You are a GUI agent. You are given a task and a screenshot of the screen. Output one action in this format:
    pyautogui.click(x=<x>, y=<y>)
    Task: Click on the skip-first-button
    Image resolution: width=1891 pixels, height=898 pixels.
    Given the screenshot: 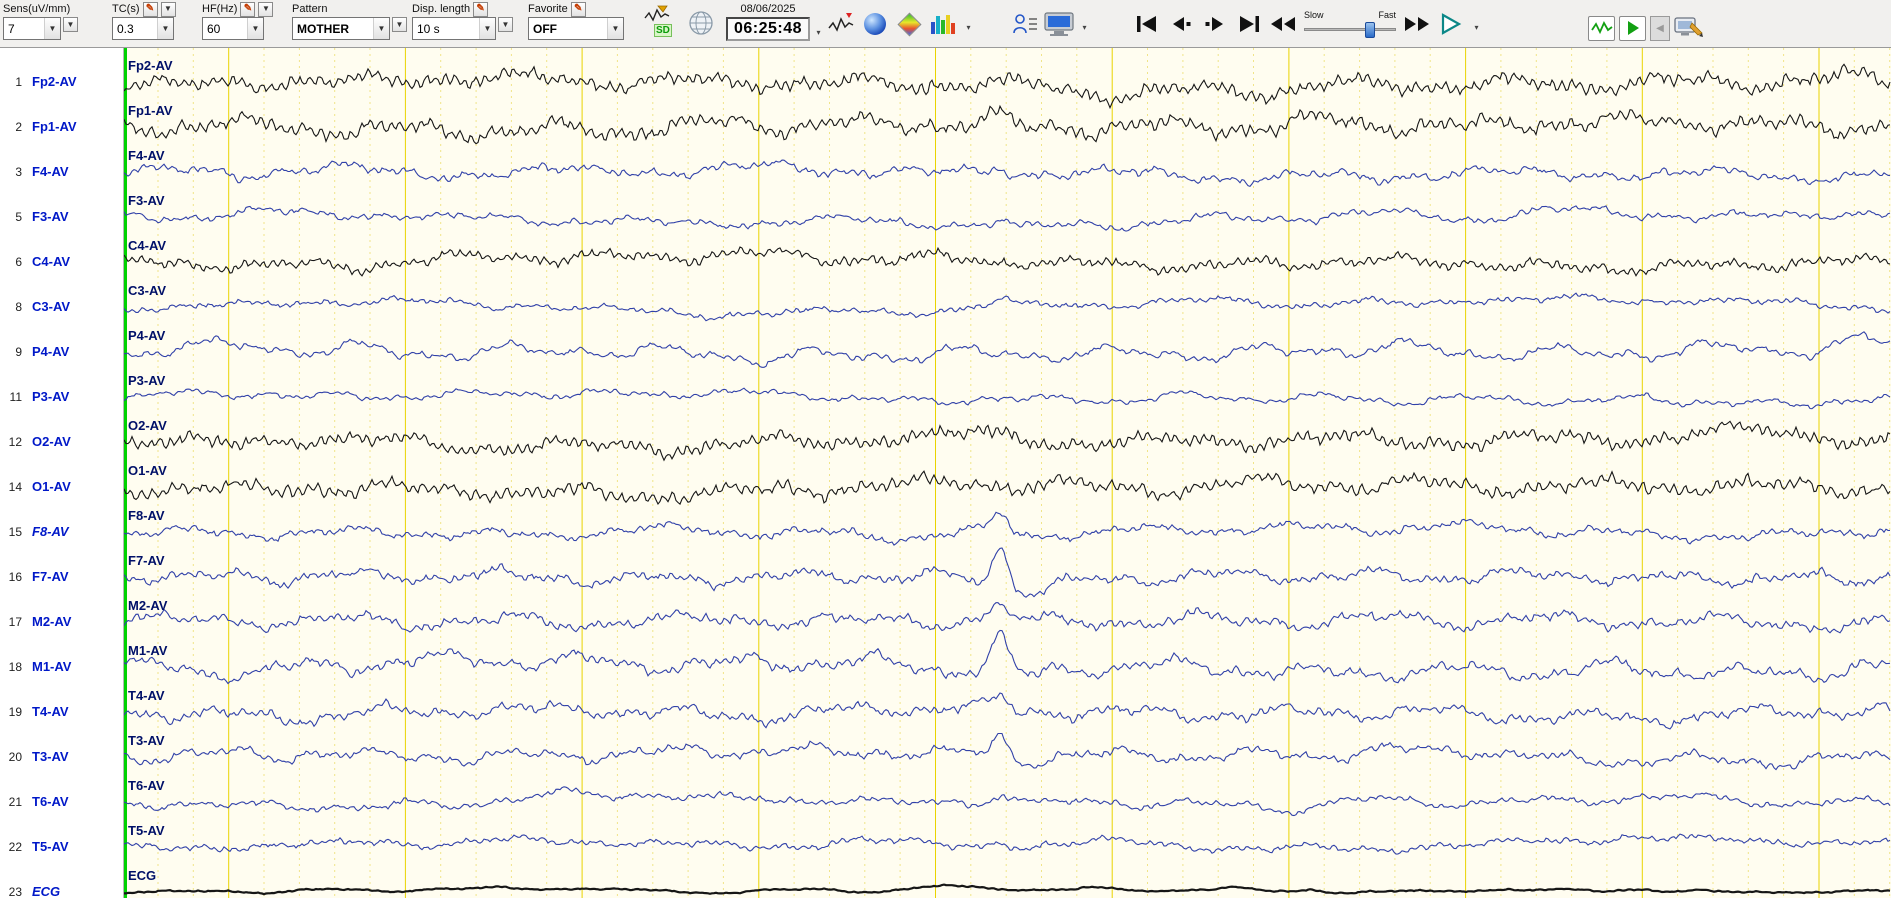 What is the action you would take?
    pyautogui.click(x=1147, y=24)
    